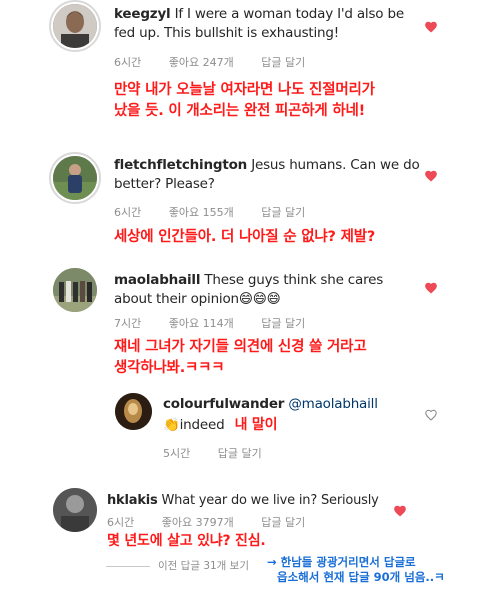 This screenshot has height=601, width=480. I want to click on timestamp: 7시간, so click(128, 323).